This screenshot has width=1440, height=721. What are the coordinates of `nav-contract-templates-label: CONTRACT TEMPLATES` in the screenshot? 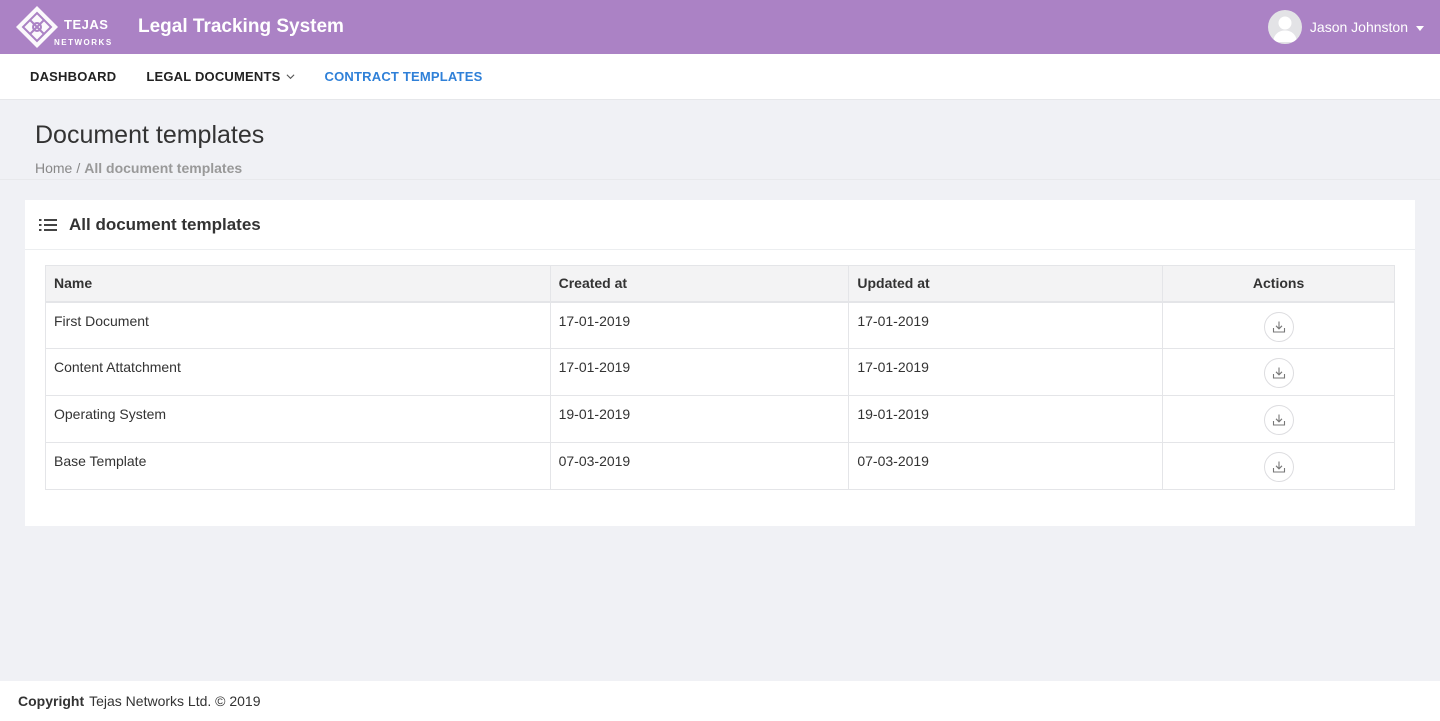 It's located at (403, 76).